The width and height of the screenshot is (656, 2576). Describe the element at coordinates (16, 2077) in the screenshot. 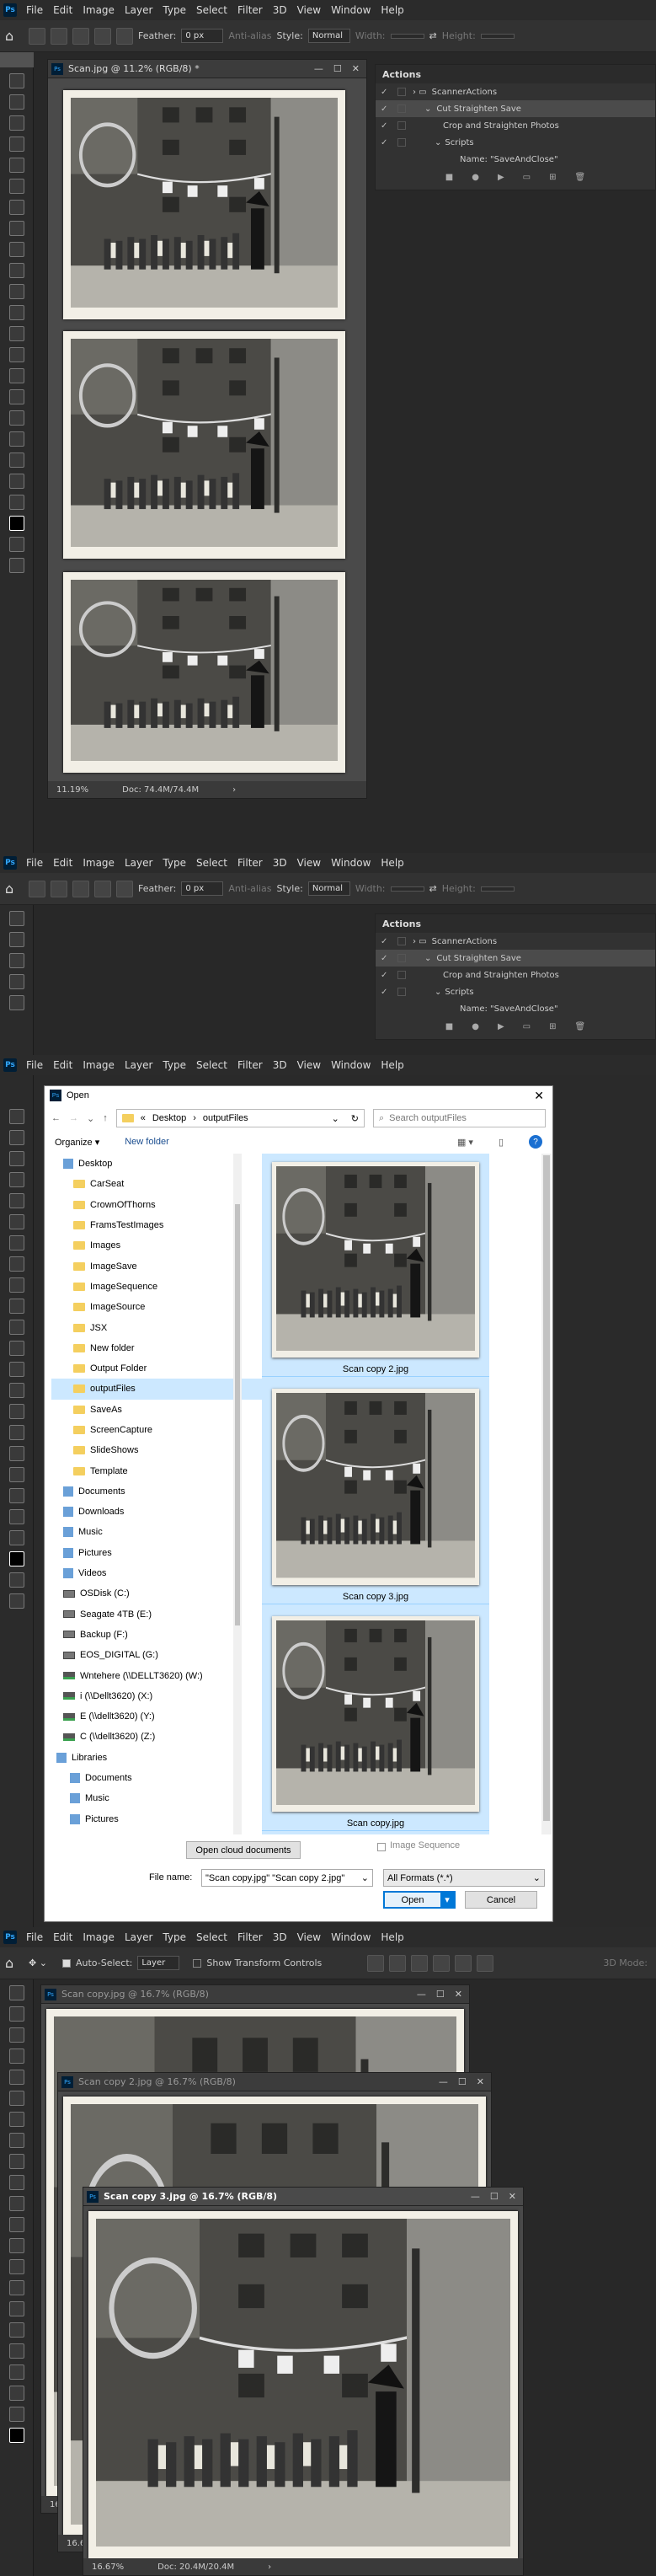

I see `crop-tool-icon` at that location.